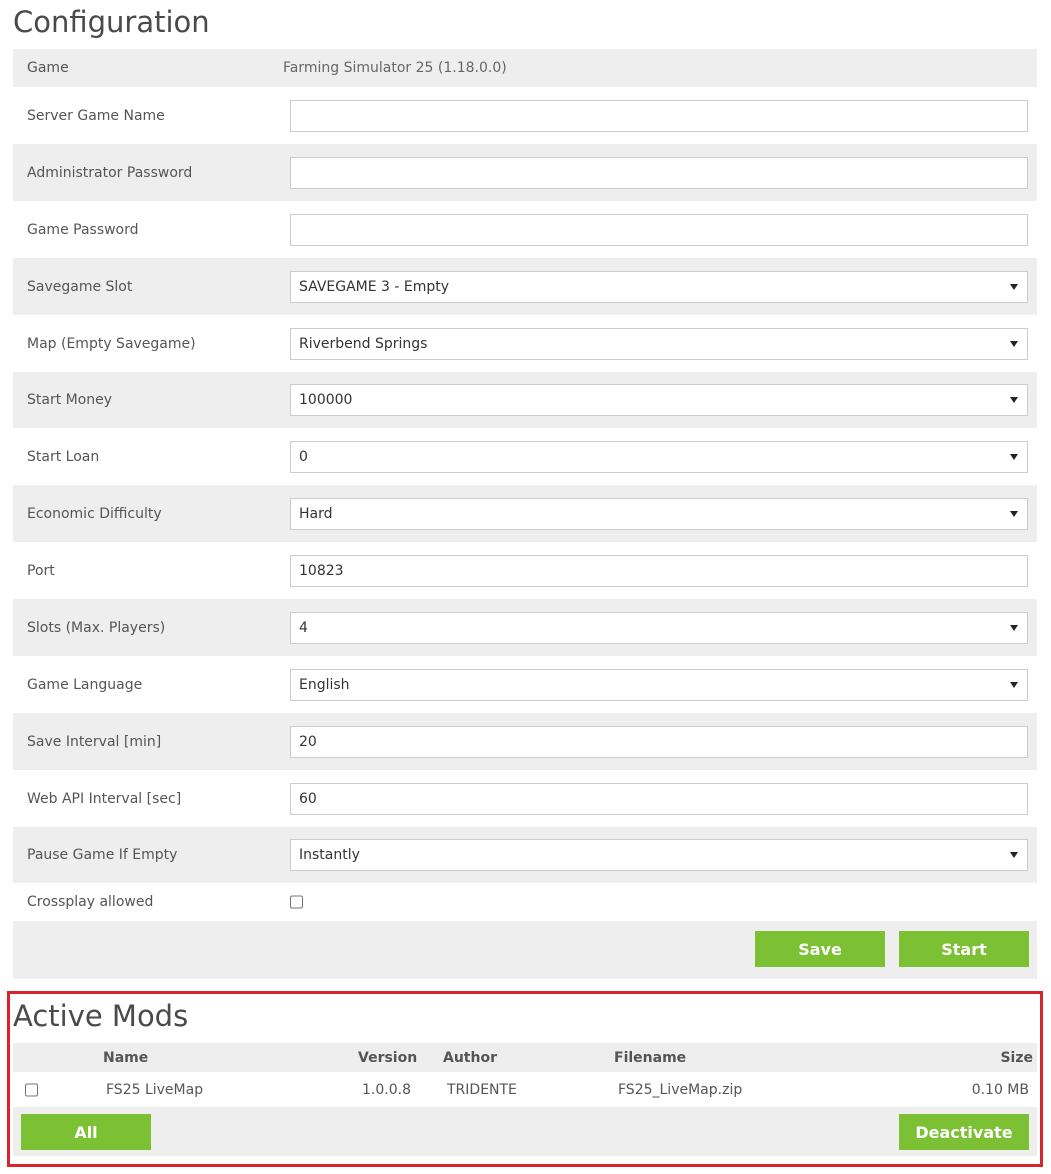 The height and width of the screenshot is (1174, 1051). Describe the element at coordinates (659, 570) in the screenshot. I see `port-input: 10823` at that location.